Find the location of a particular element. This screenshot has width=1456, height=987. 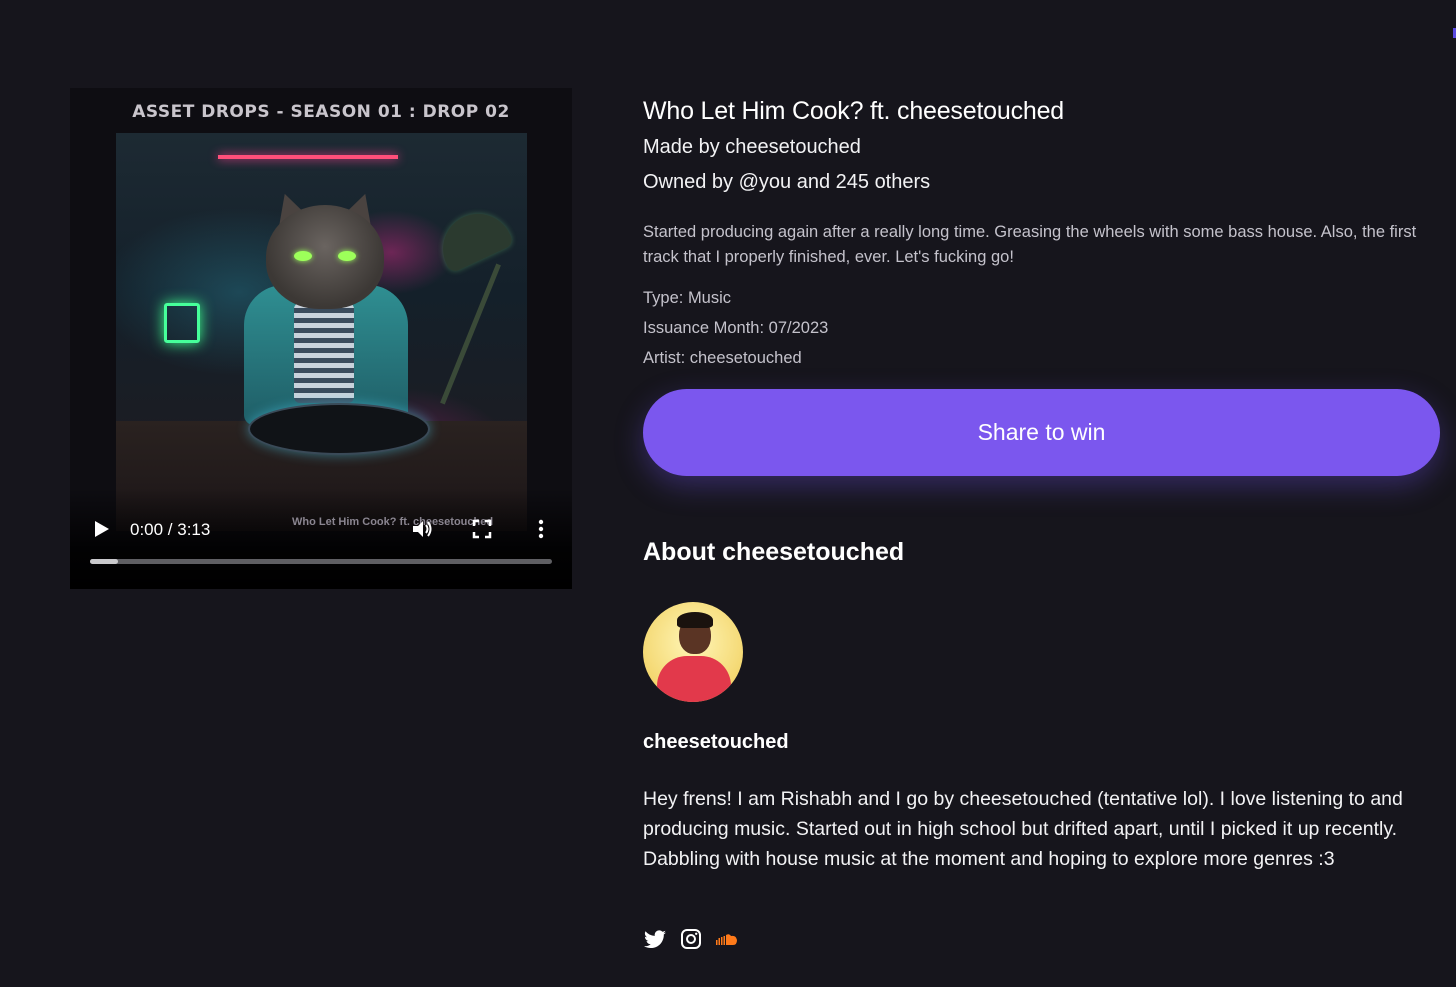

instagram-icon is located at coordinates (691, 939).